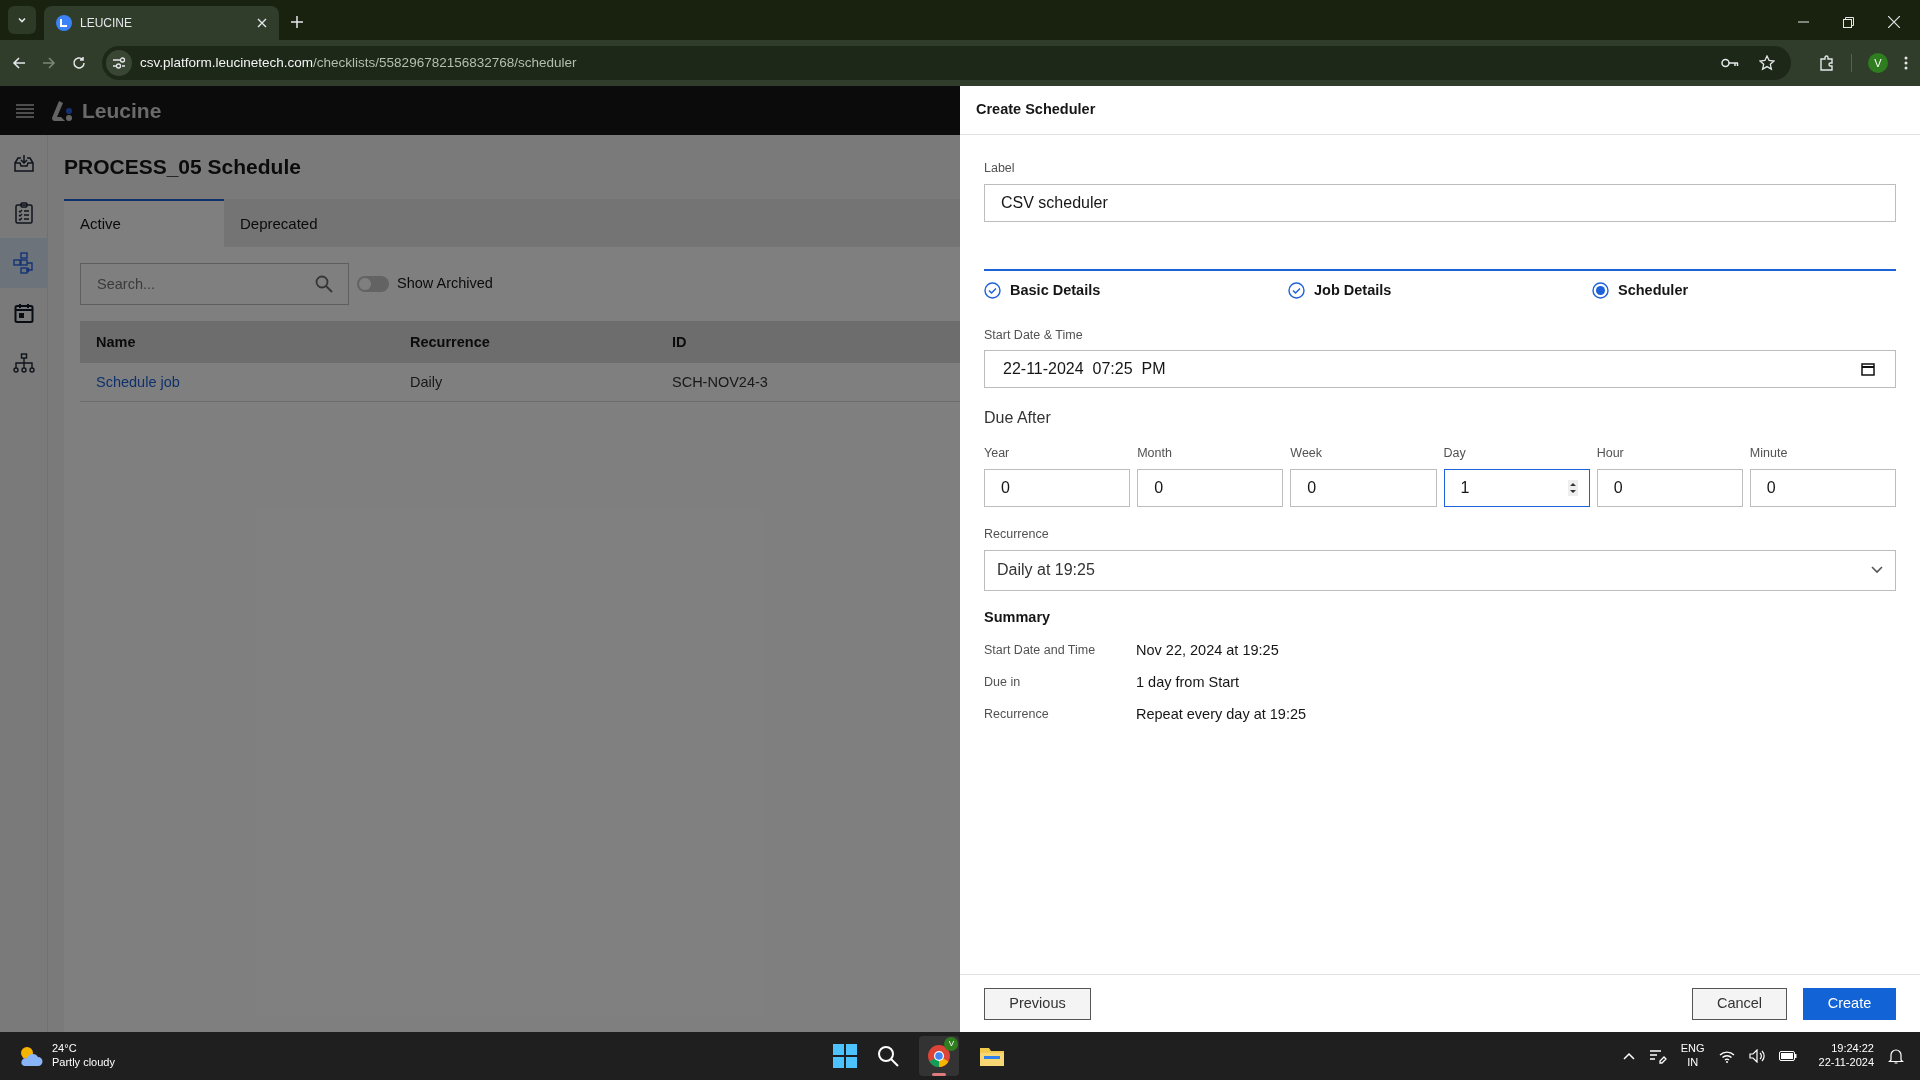 The width and height of the screenshot is (1920, 1080). Describe the element at coordinates (1034, 335) in the screenshot. I see `field-label: Start Date & Time` at that location.